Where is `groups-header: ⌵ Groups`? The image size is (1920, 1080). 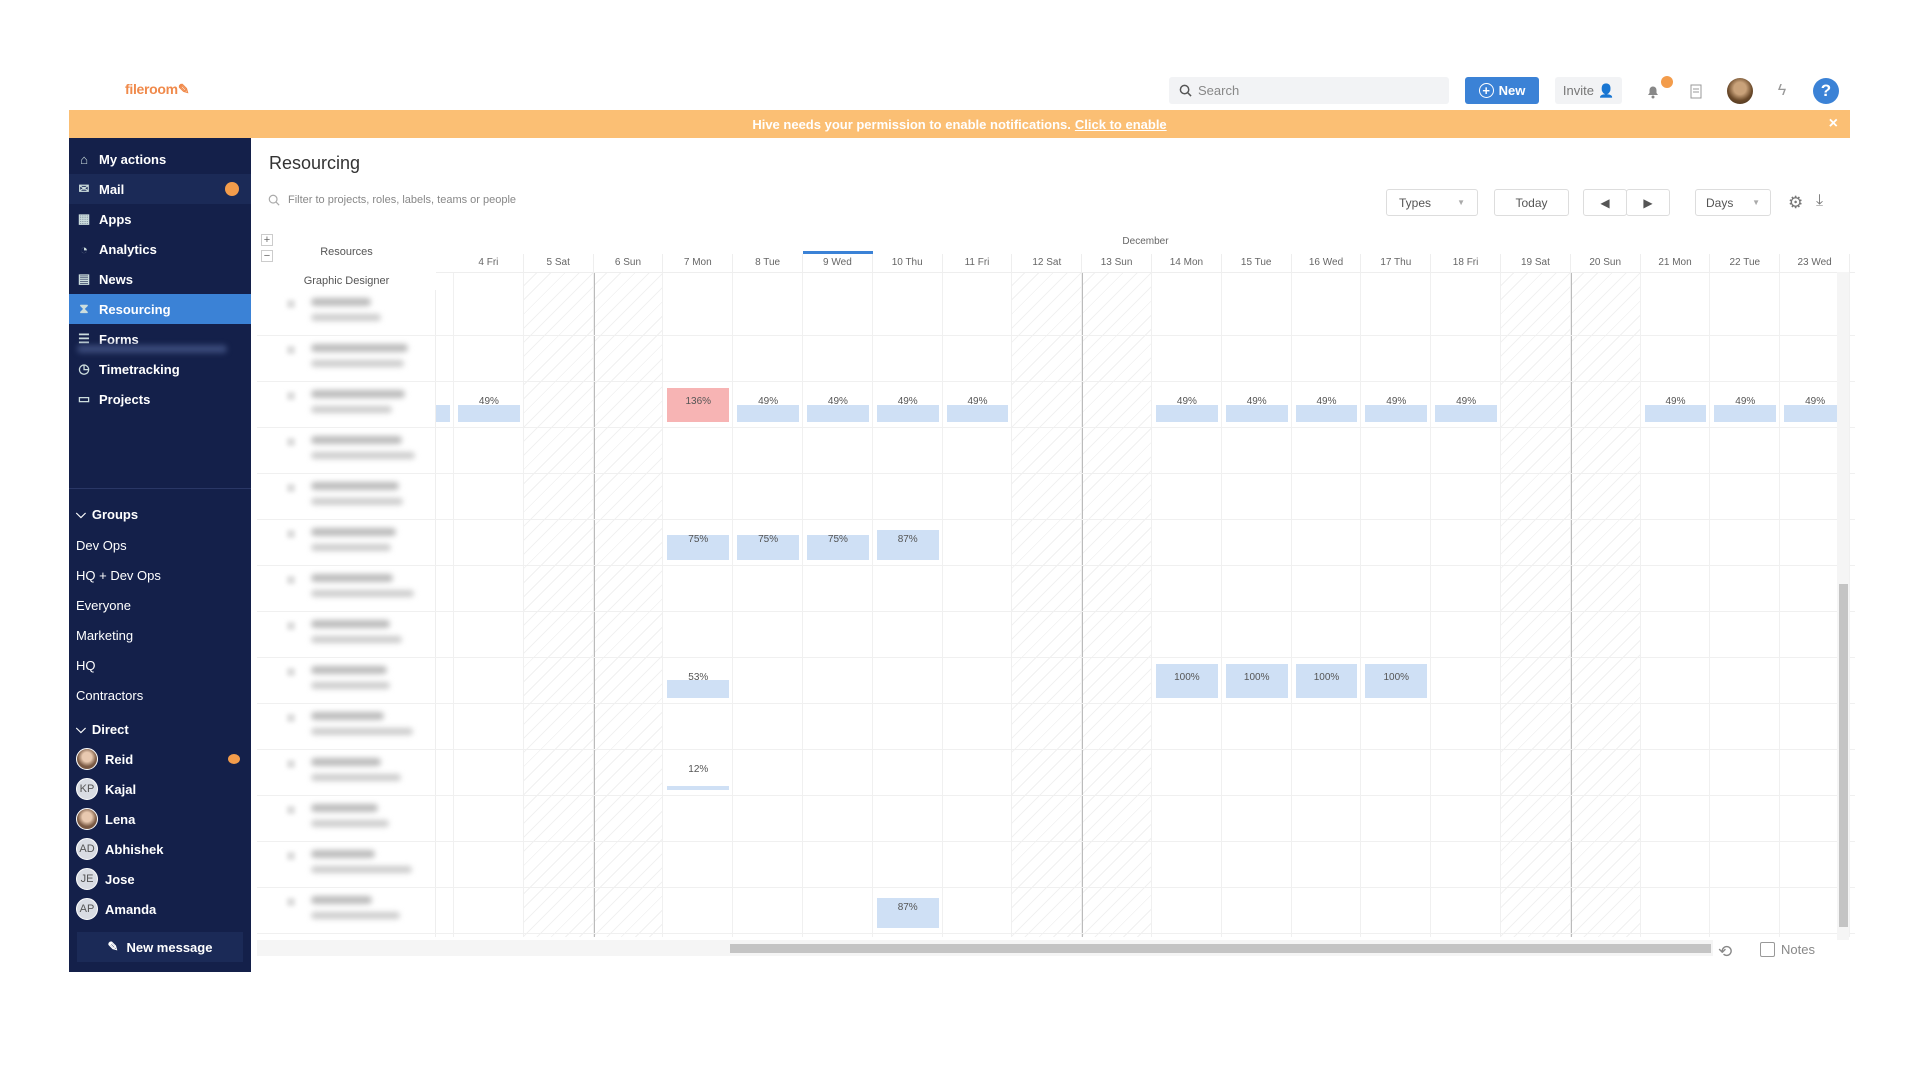
groups-header: ⌵ Groups is located at coordinates (107, 514).